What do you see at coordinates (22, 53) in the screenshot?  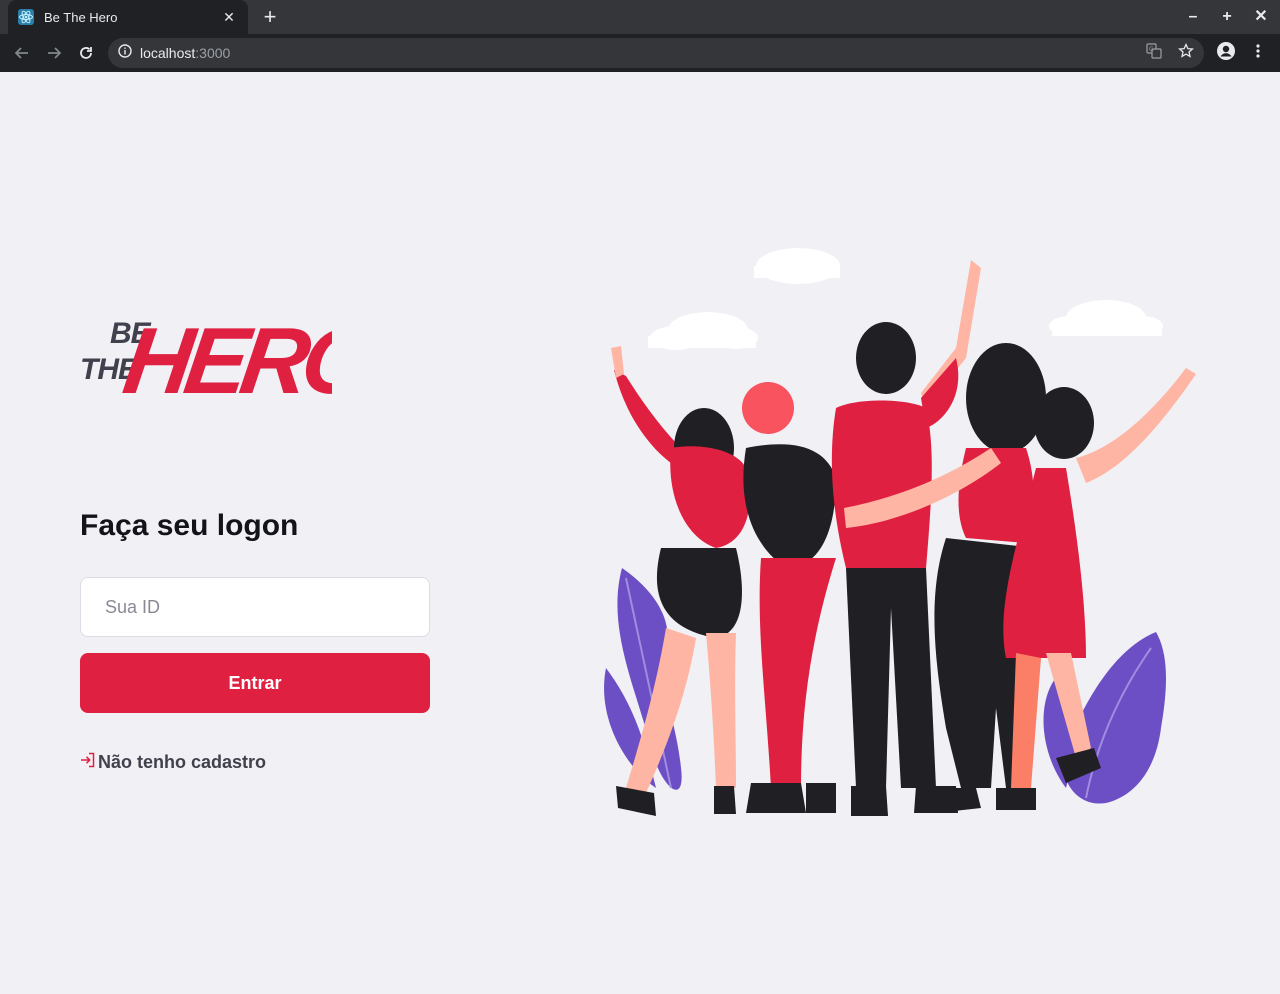 I see `back-icon` at bounding box center [22, 53].